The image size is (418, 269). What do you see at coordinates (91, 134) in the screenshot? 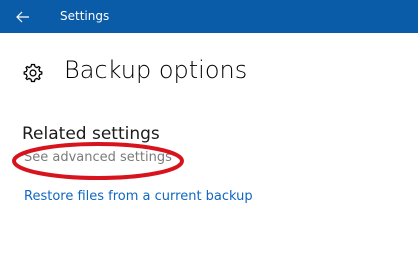
I see `related-settings-heading: Related settings` at bounding box center [91, 134].